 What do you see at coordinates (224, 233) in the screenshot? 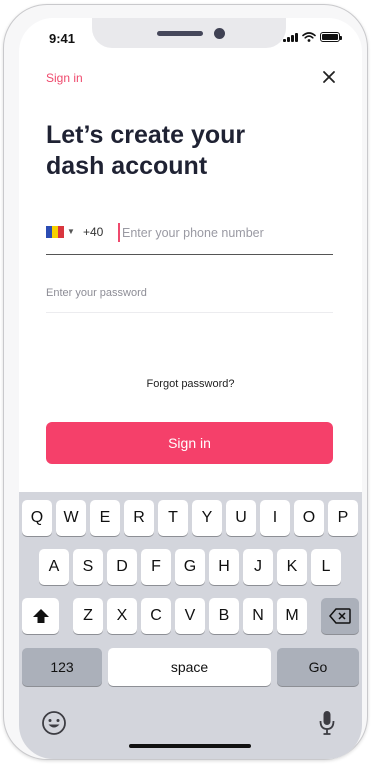
I see `phone-number-input` at bounding box center [224, 233].